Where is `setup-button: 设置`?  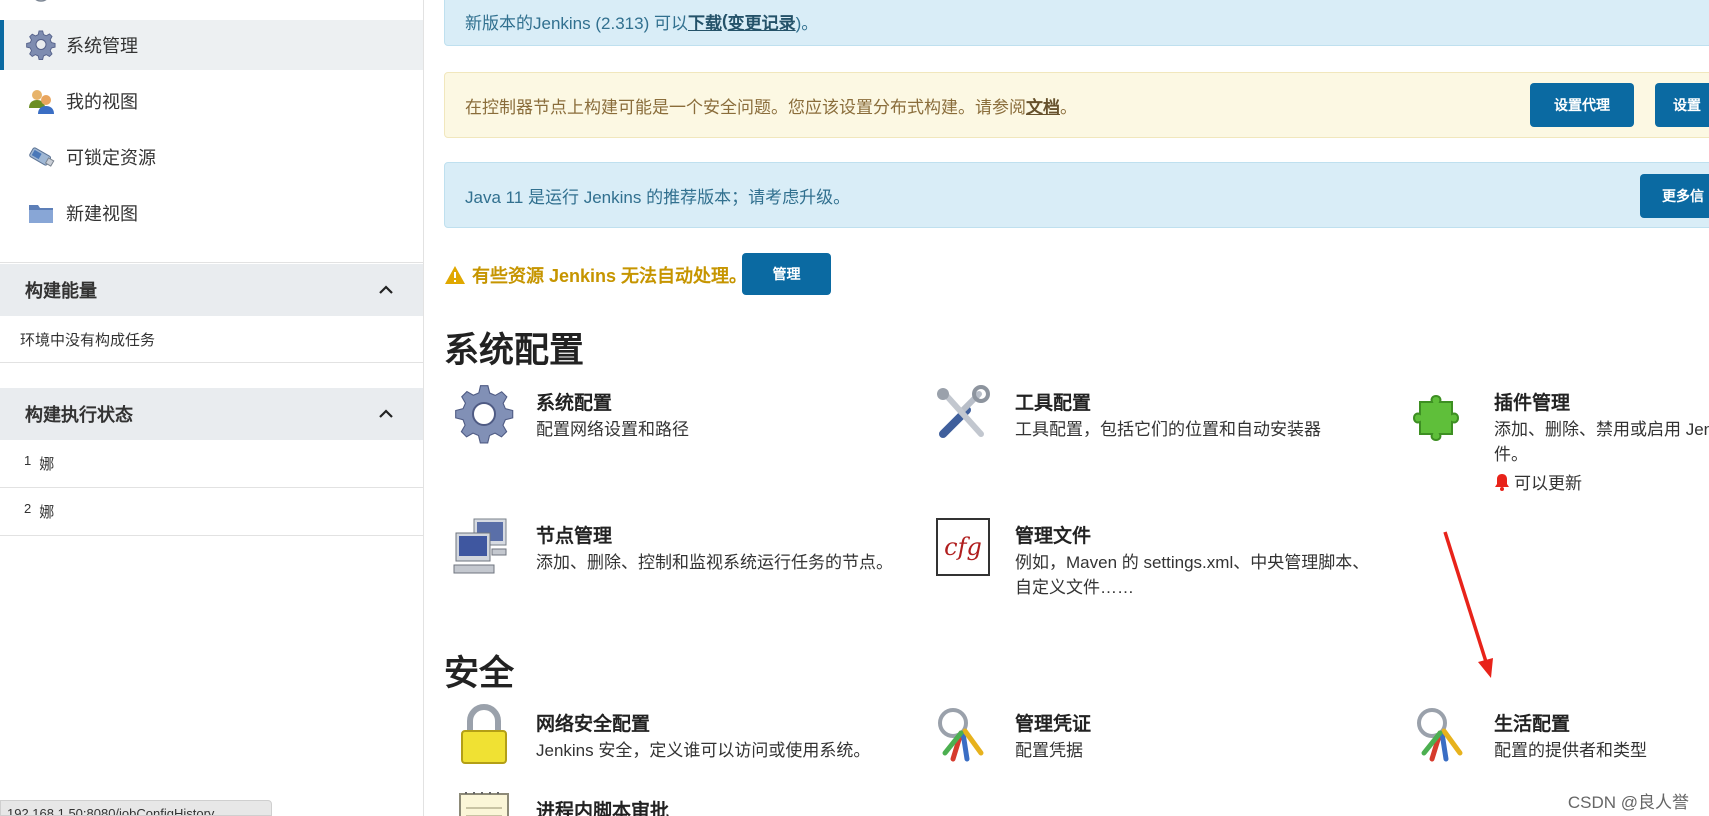
setup-button: 设置 is located at coordinates (1682, 105).